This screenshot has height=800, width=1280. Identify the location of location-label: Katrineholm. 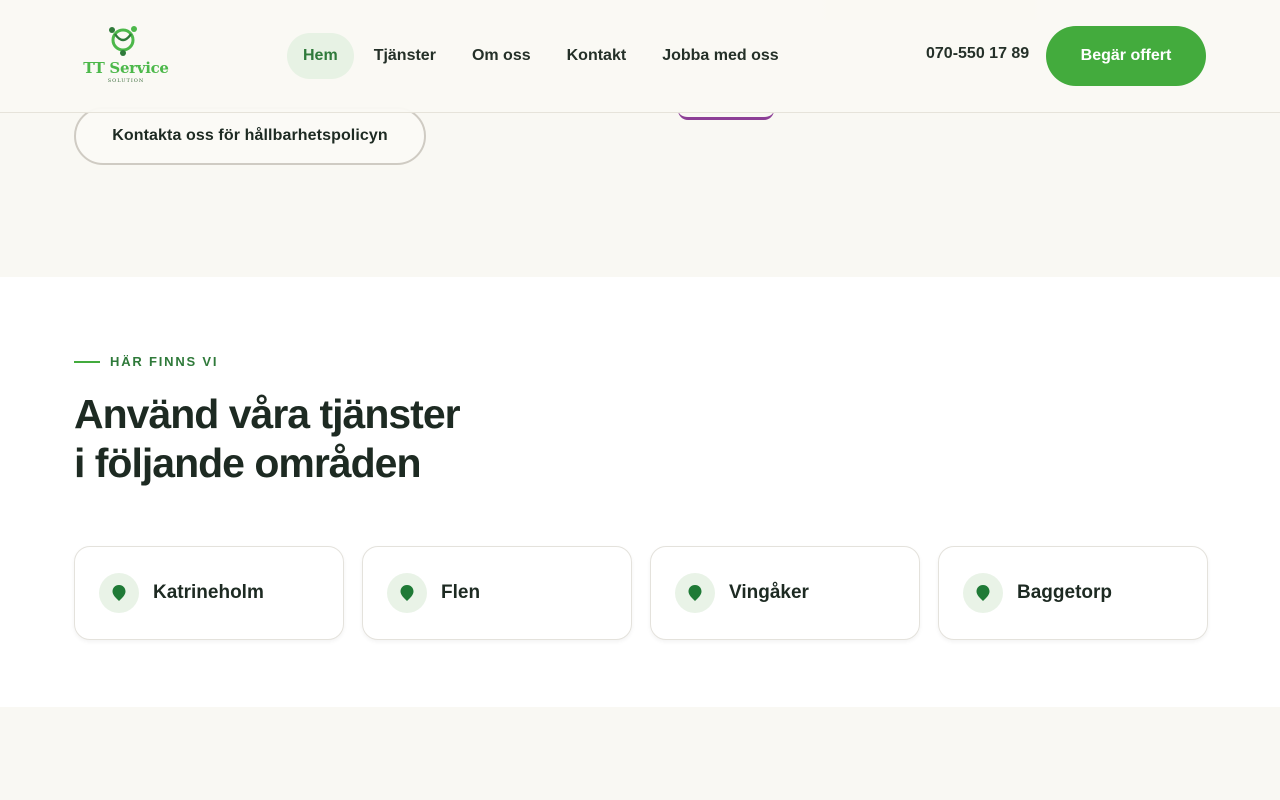
(208, 592).